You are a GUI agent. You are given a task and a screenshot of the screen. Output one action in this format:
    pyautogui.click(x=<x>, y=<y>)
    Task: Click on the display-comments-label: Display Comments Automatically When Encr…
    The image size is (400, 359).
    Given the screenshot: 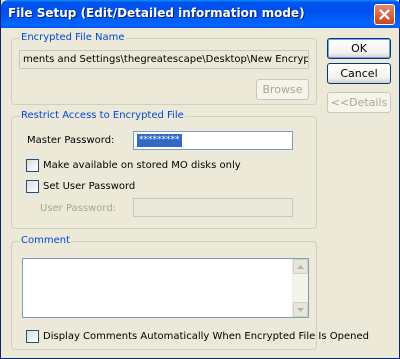 What is the action you would take?
    pyautogui.click(x=206, y=336)
    